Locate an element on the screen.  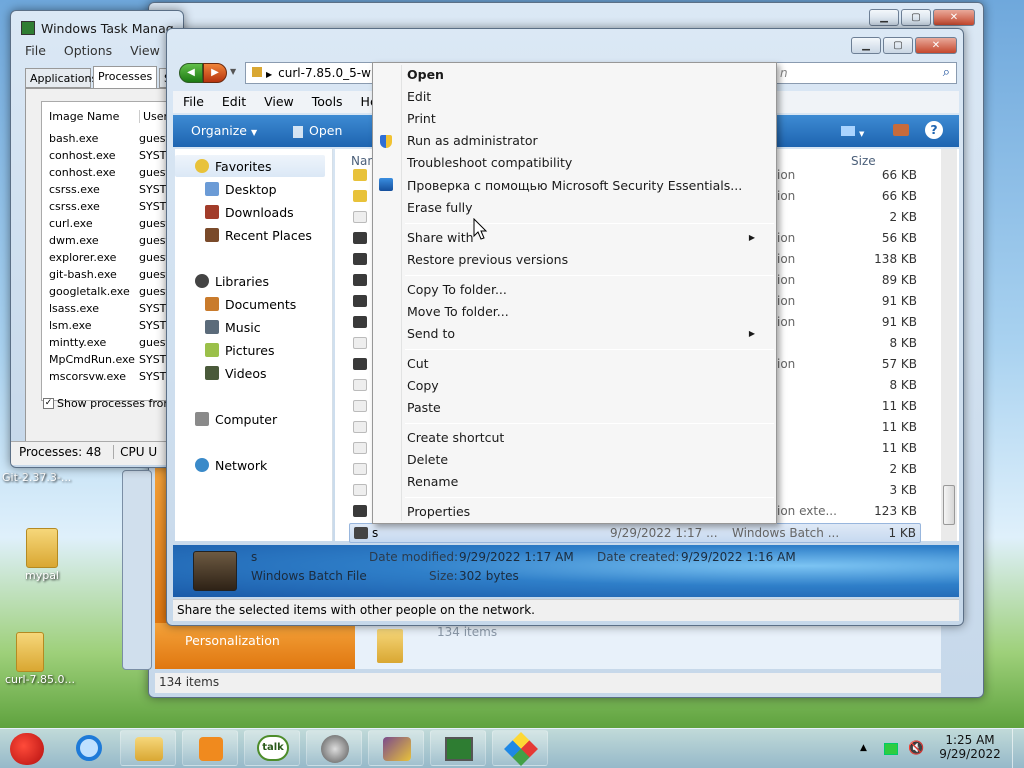
start-button is located at coordinates (27, 748).